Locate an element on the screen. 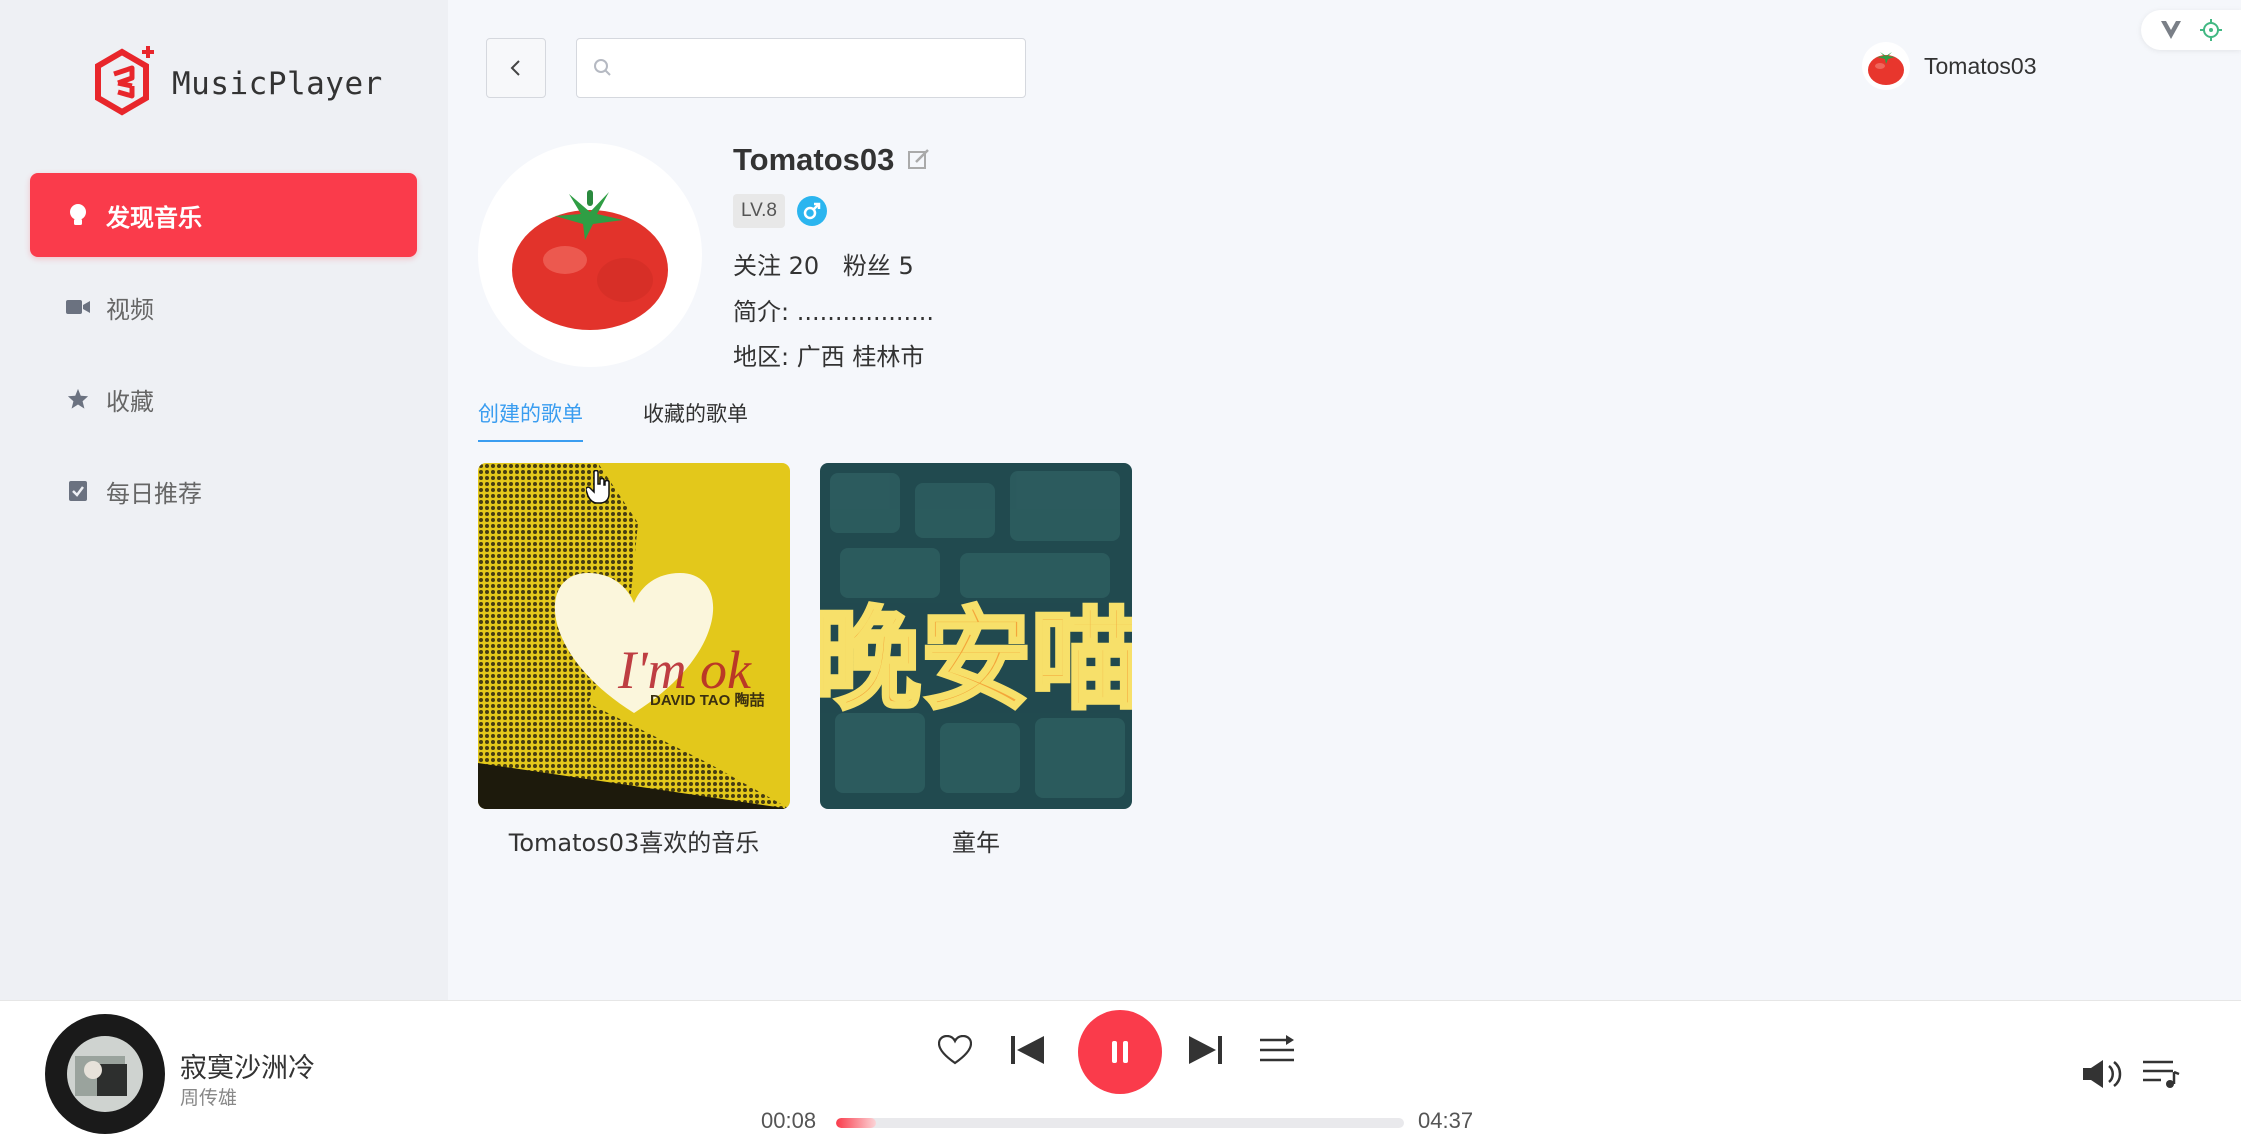  album-art is located at coordinates (105, 1074).